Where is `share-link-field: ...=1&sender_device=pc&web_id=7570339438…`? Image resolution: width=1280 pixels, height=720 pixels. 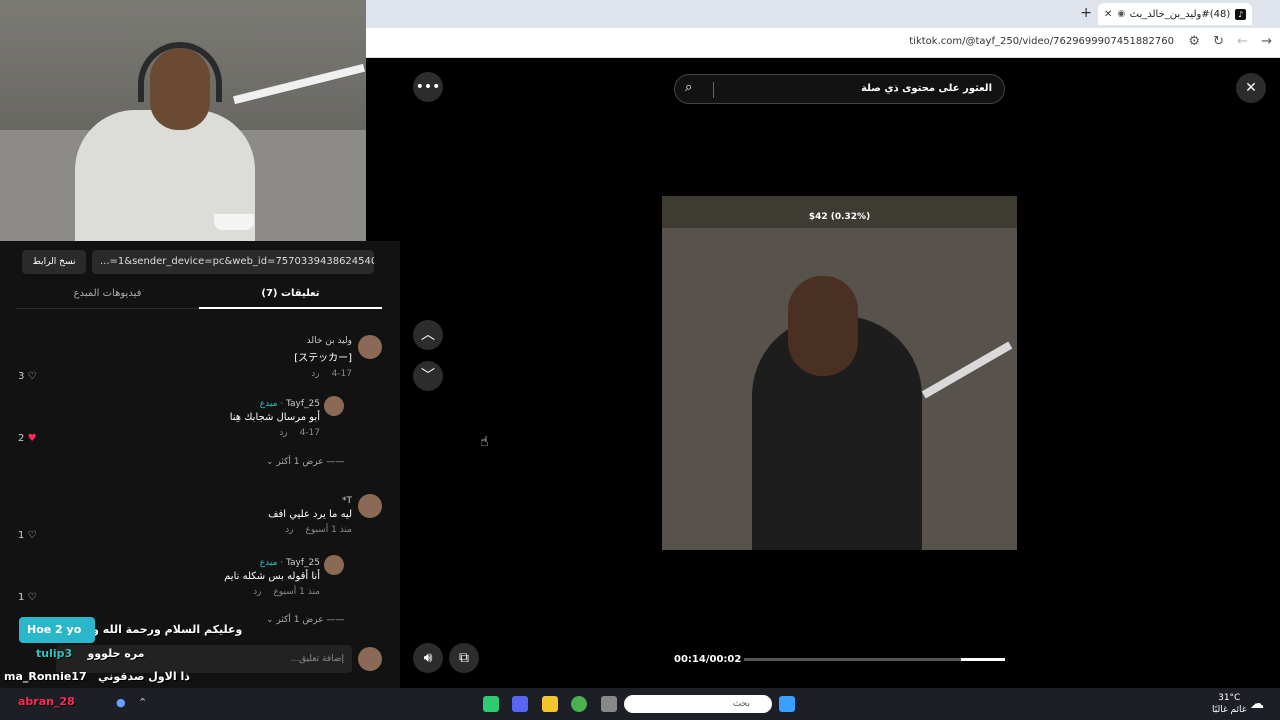 share-link-field: ...=1&sender_device=pc&web_id=7570339438… is located at coordinates (233, 262).